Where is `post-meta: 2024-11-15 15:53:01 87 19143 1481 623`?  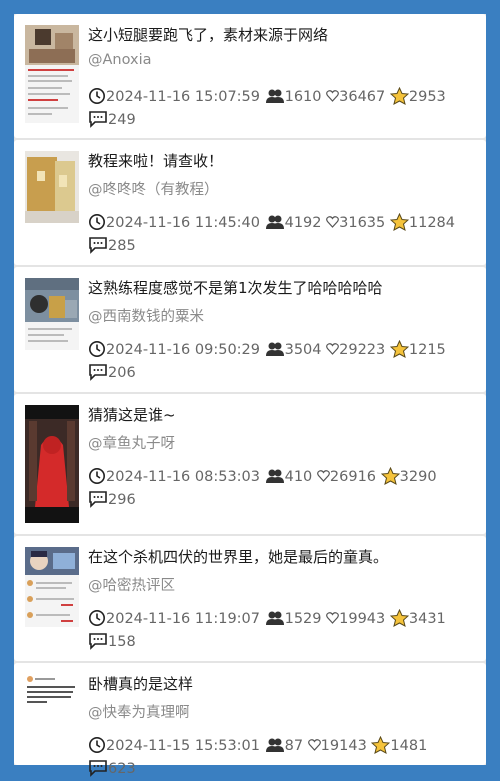
post-meta: 2024-11-15 15:53:01 87 19143 1481 623 is located at coordinates (283, 758).